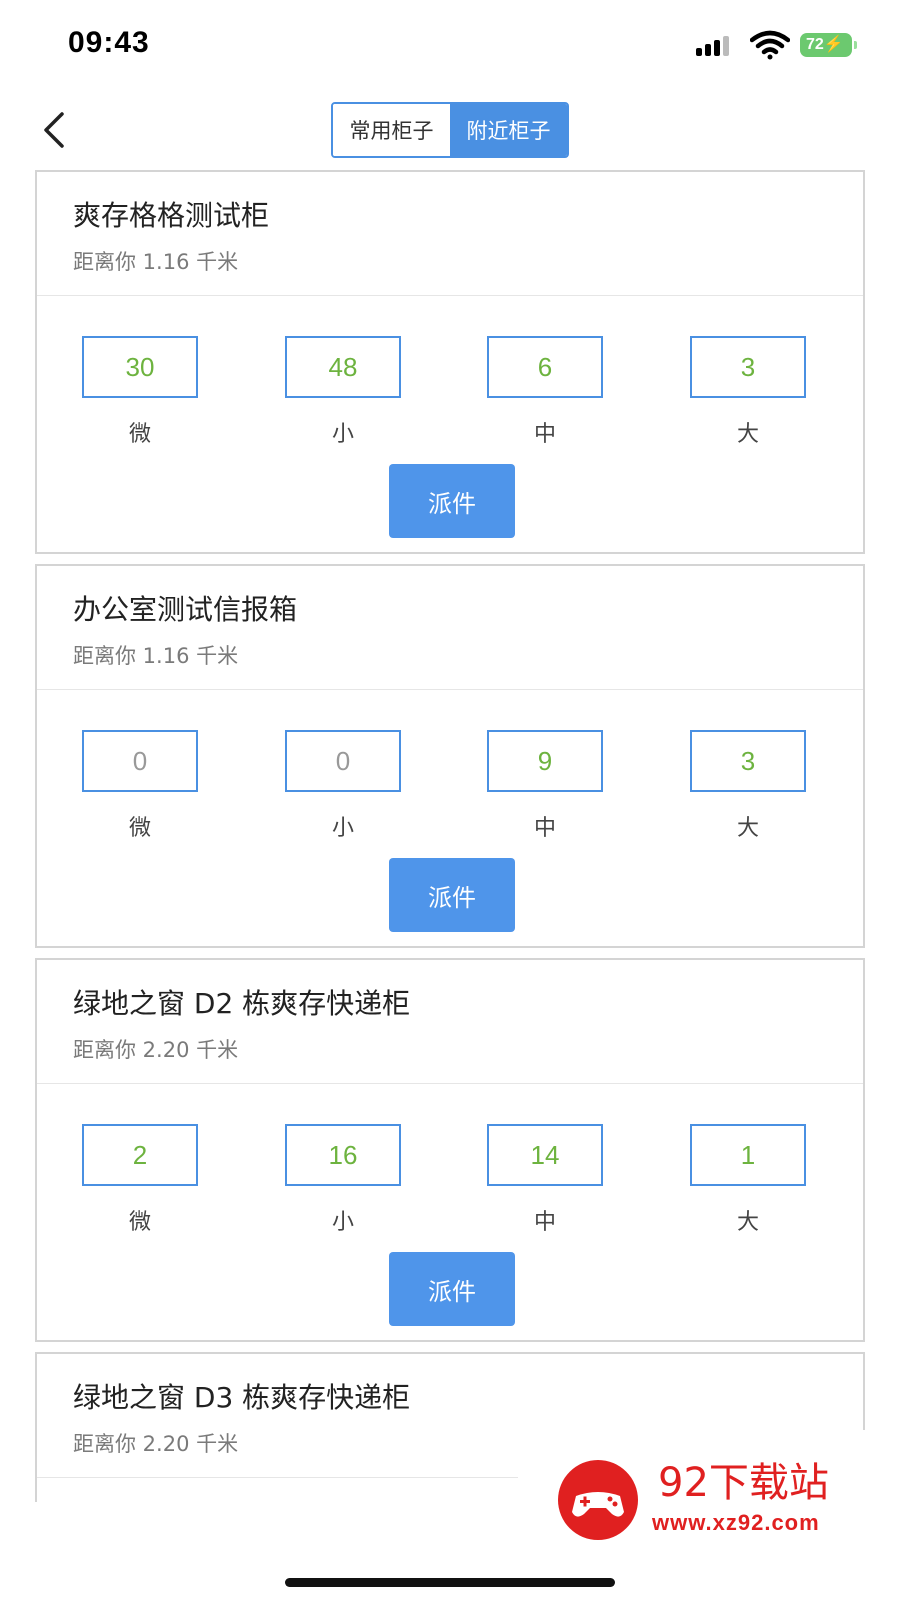  I want to click on slot-small: 16 小, so click(343, 1180).